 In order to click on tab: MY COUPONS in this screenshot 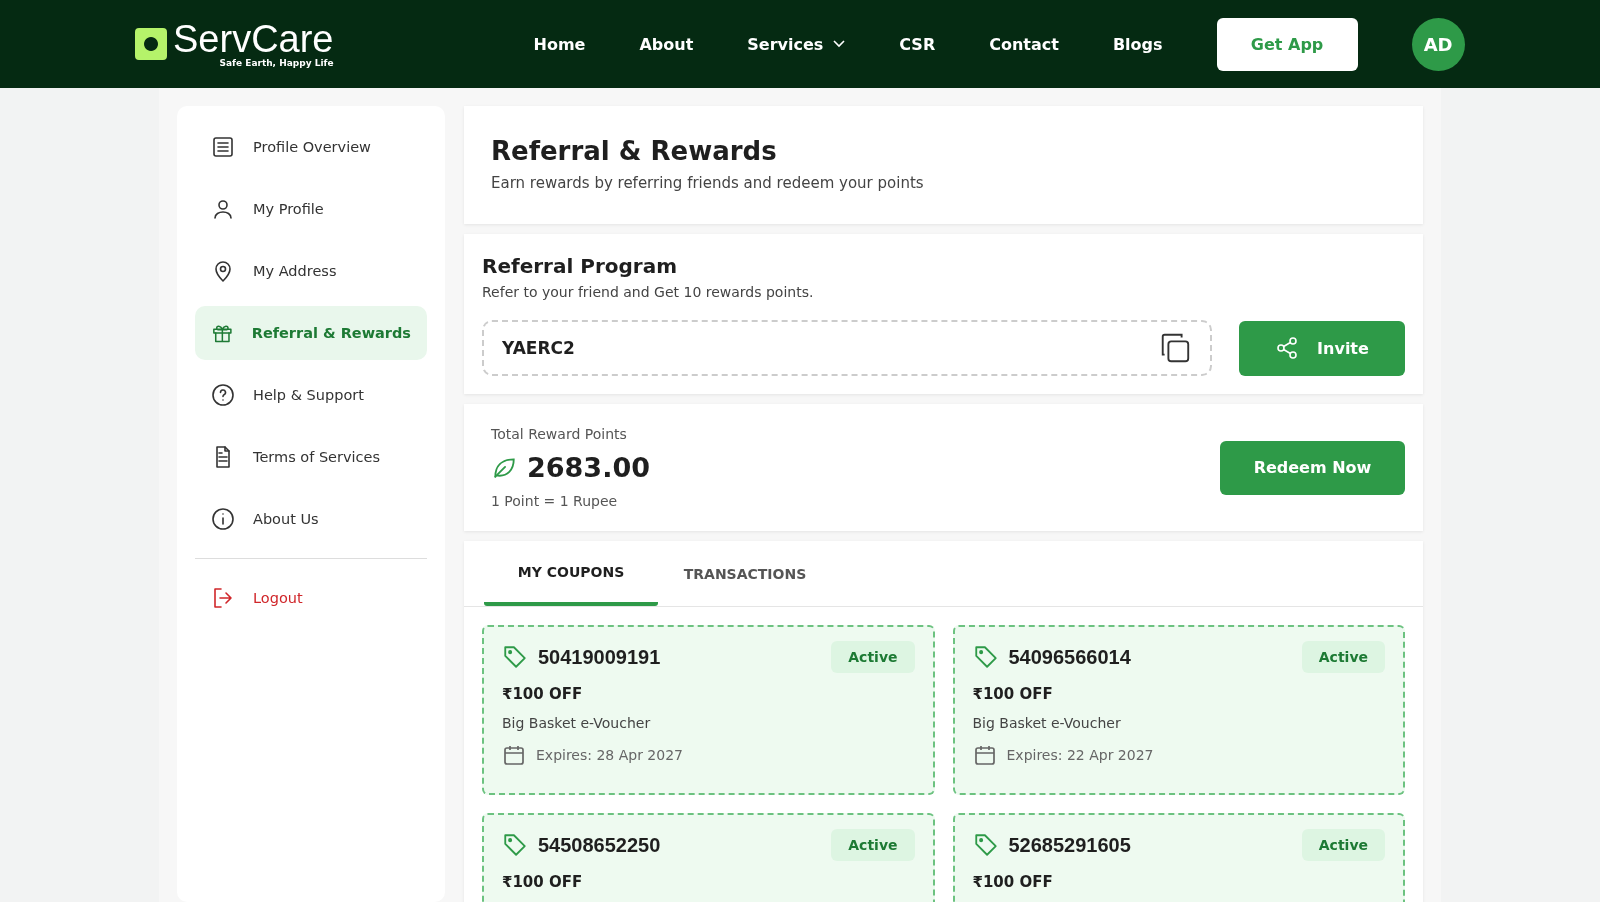, I will do `click(571, 573)`.